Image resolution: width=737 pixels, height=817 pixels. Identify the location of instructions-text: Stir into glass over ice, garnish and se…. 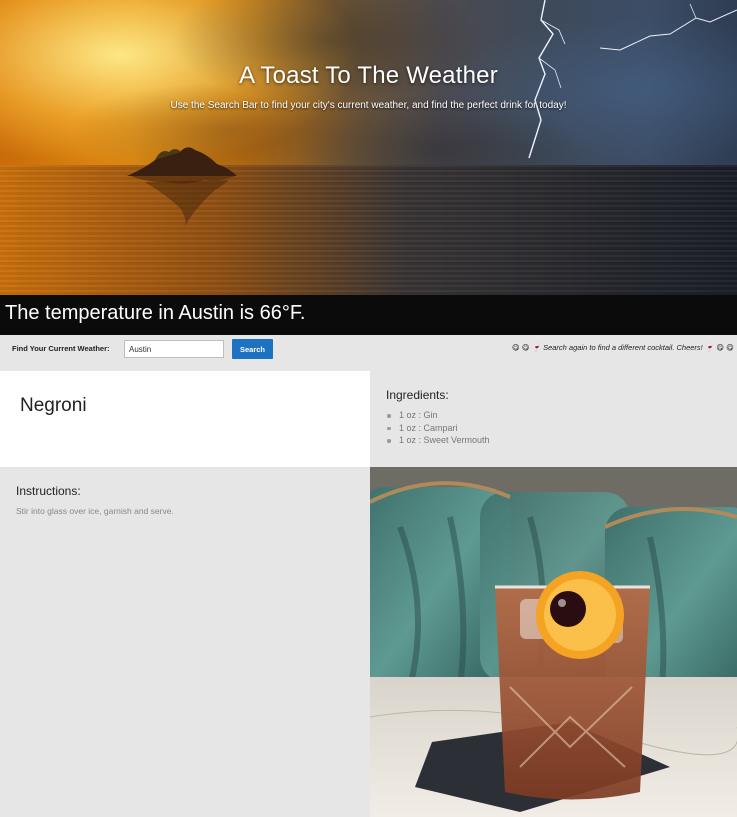
(95, 511).